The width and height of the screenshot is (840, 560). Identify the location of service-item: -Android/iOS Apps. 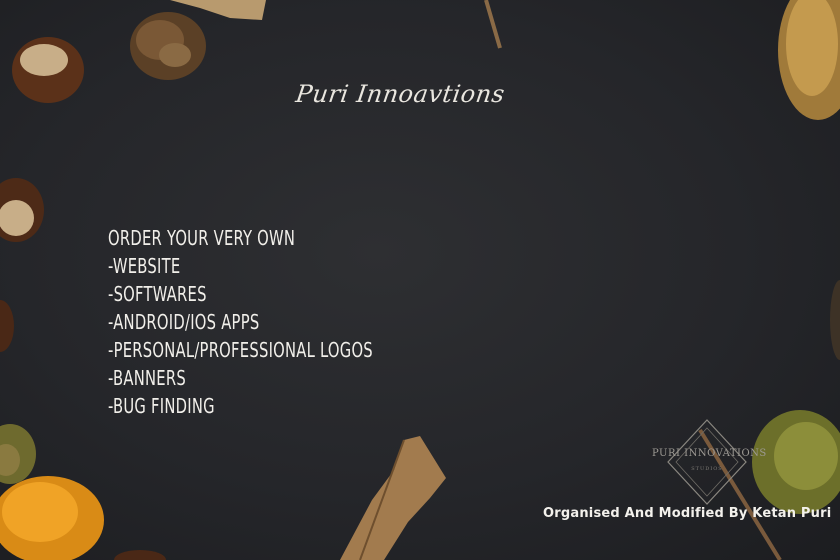
(184, 322).